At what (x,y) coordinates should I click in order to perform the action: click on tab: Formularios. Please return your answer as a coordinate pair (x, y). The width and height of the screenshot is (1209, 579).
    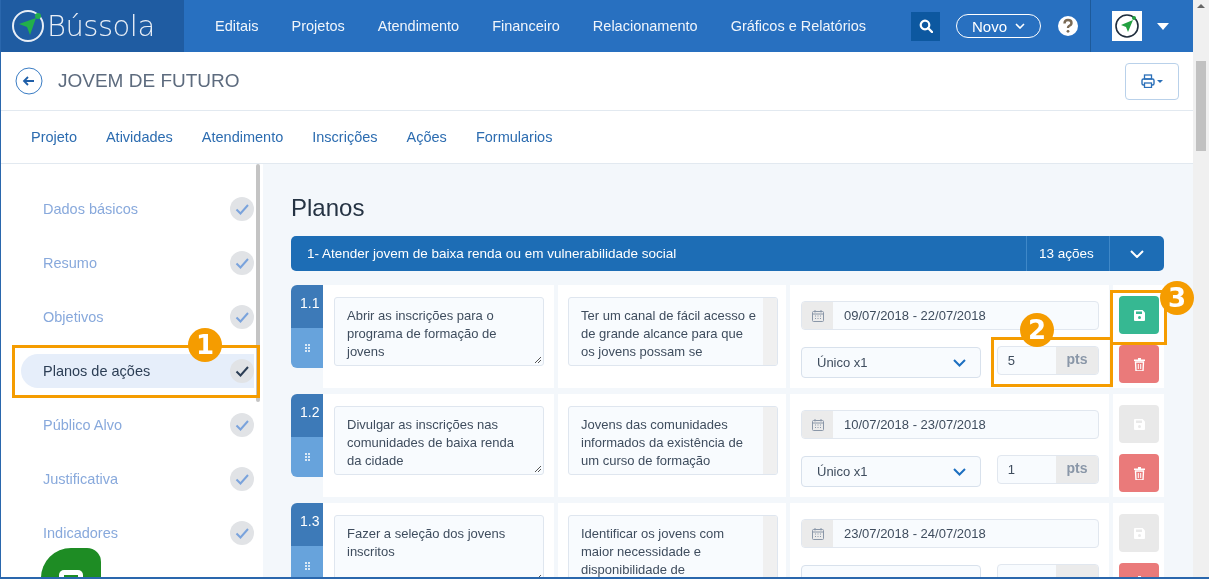
    Looking at the image, I should click on (514, 137).